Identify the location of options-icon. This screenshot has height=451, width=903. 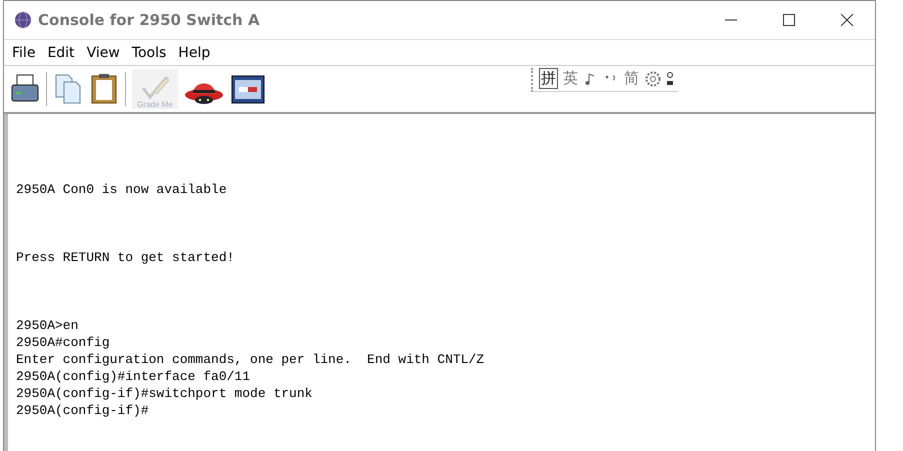
(670, 79).